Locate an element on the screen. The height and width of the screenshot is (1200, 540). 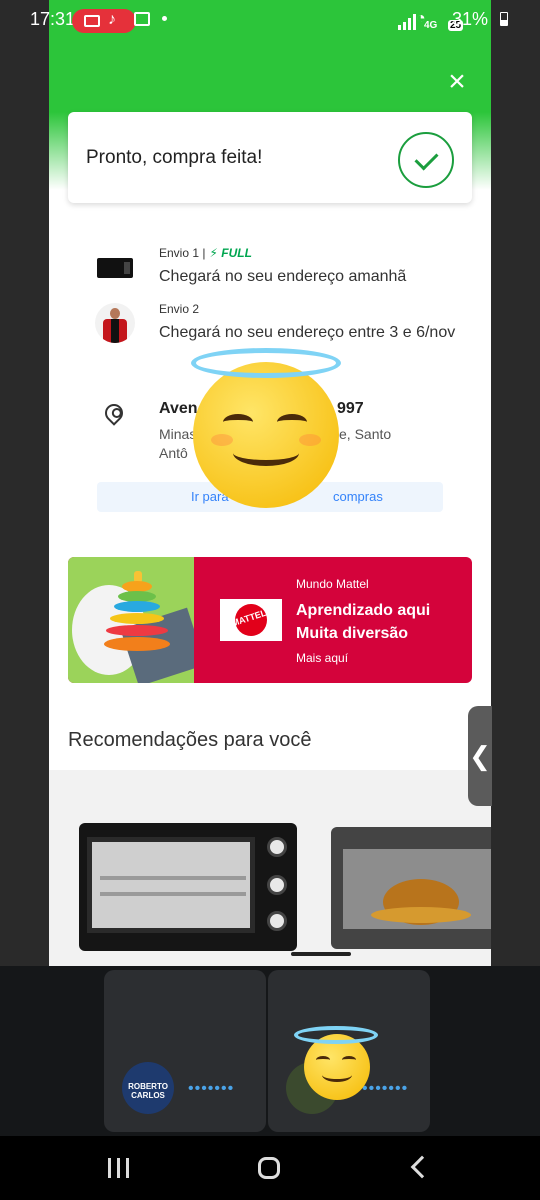
gallery-icon is located at coordinates (142, 19).